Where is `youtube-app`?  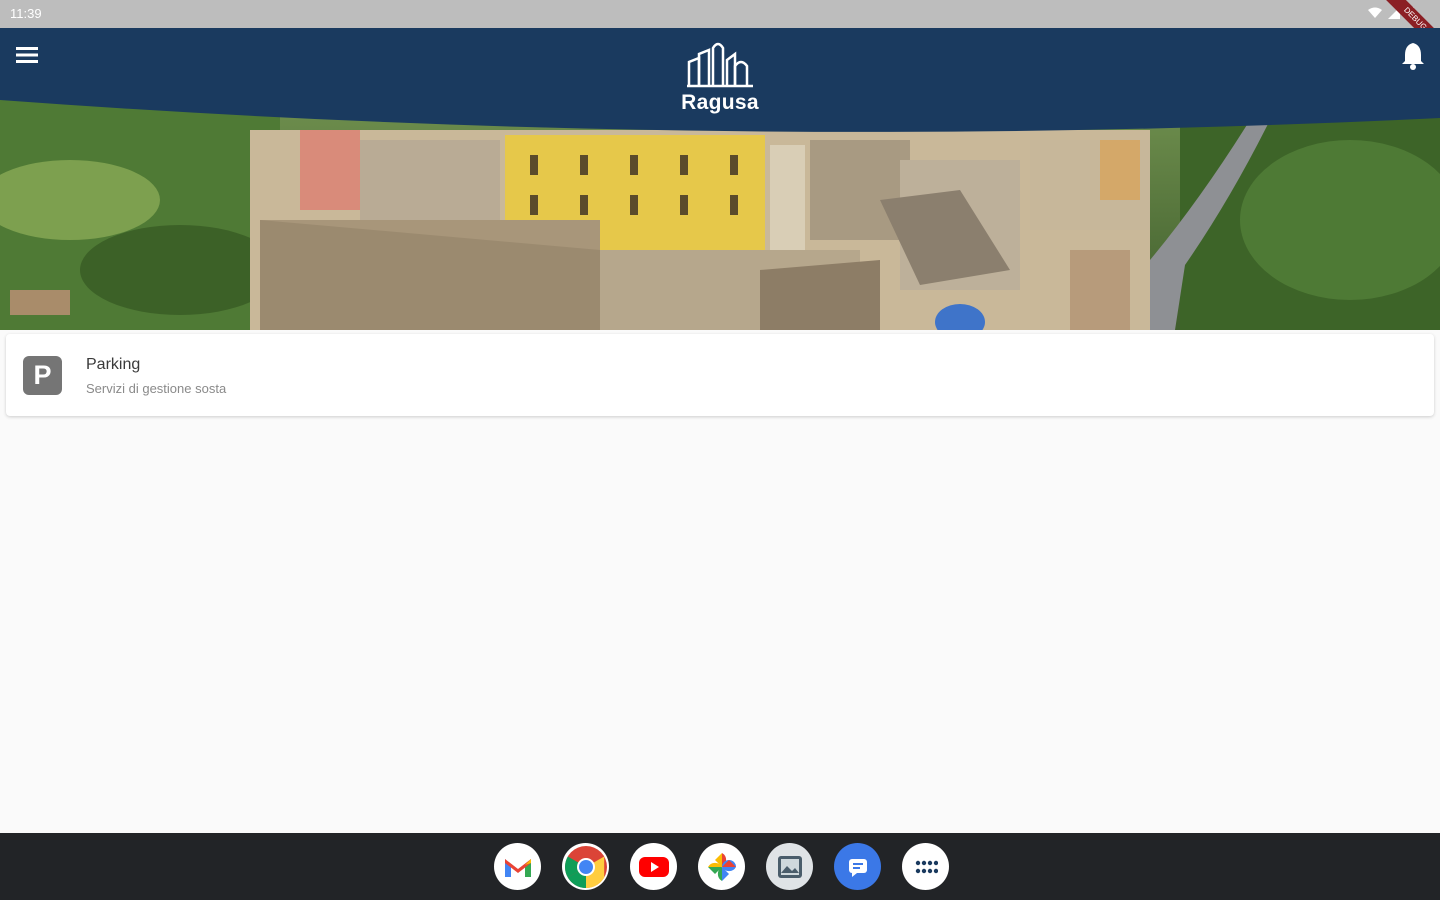 youtube-app is located at coordinates (653, 866).